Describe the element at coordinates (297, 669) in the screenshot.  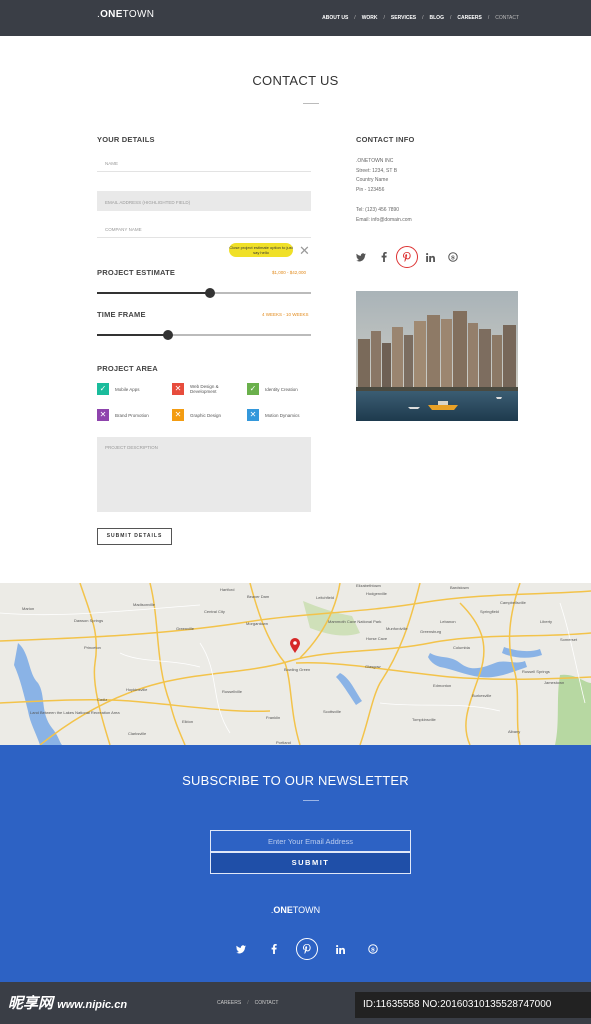
I see `map-label: Bowling Green` at that location.